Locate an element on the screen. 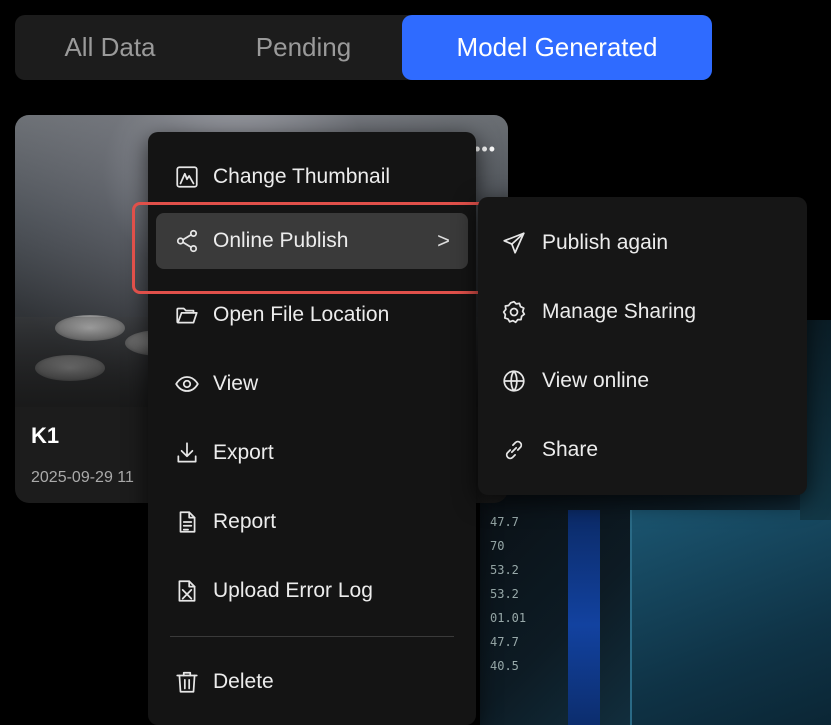  project-title: K1 is located at coordinates (45, 435).